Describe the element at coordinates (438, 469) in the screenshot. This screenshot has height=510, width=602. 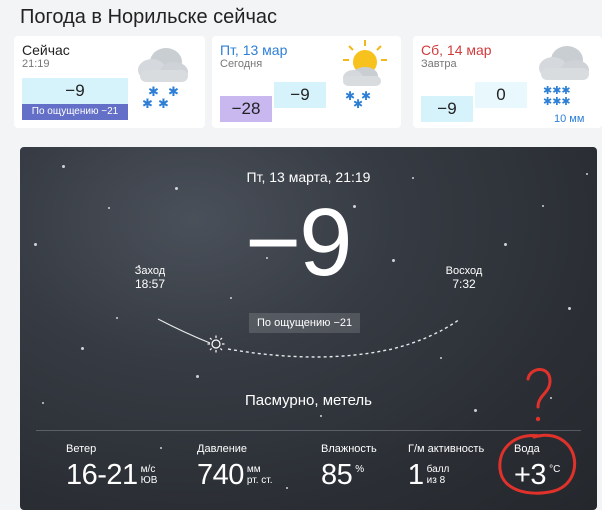
I see `geomagnetic-unit: балл` at that location.